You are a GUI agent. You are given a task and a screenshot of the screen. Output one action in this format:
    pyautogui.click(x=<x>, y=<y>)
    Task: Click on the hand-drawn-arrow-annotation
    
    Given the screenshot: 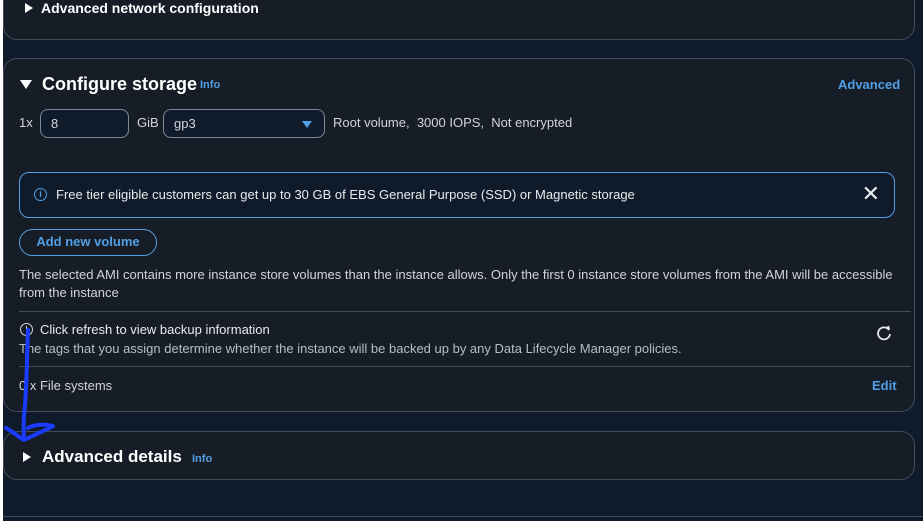 What is the action you would take?
    pyautogui.click(x=29, y=385)
    